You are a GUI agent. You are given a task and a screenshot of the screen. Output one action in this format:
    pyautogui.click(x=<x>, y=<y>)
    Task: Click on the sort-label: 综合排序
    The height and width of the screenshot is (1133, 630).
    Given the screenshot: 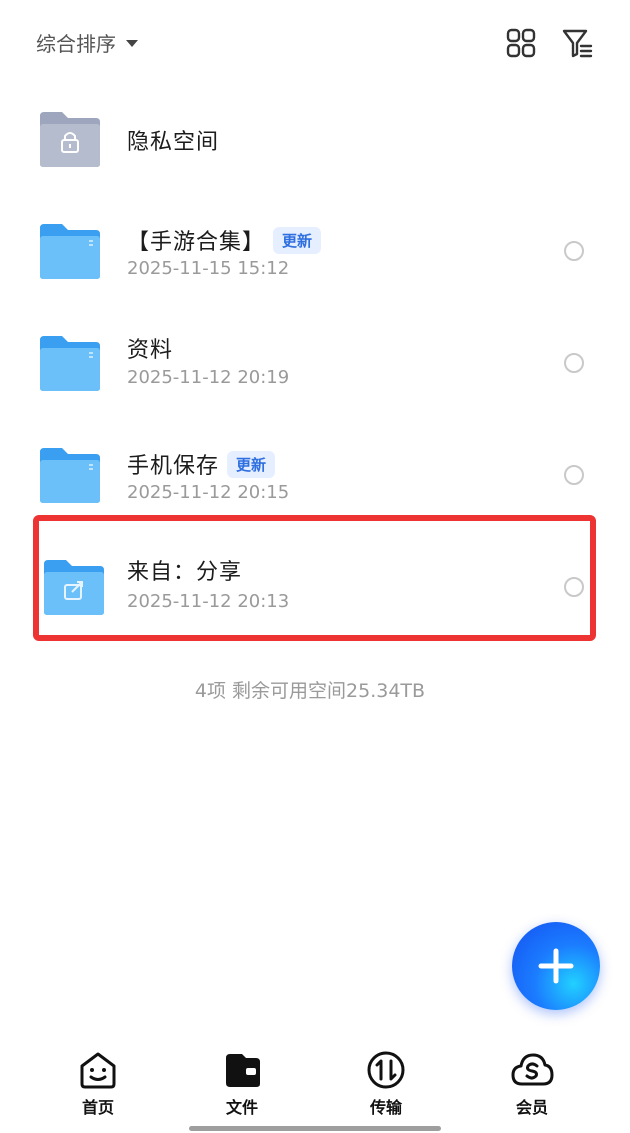 What is the action you would take?
    pyautogui.click(x=76, y=44)
    